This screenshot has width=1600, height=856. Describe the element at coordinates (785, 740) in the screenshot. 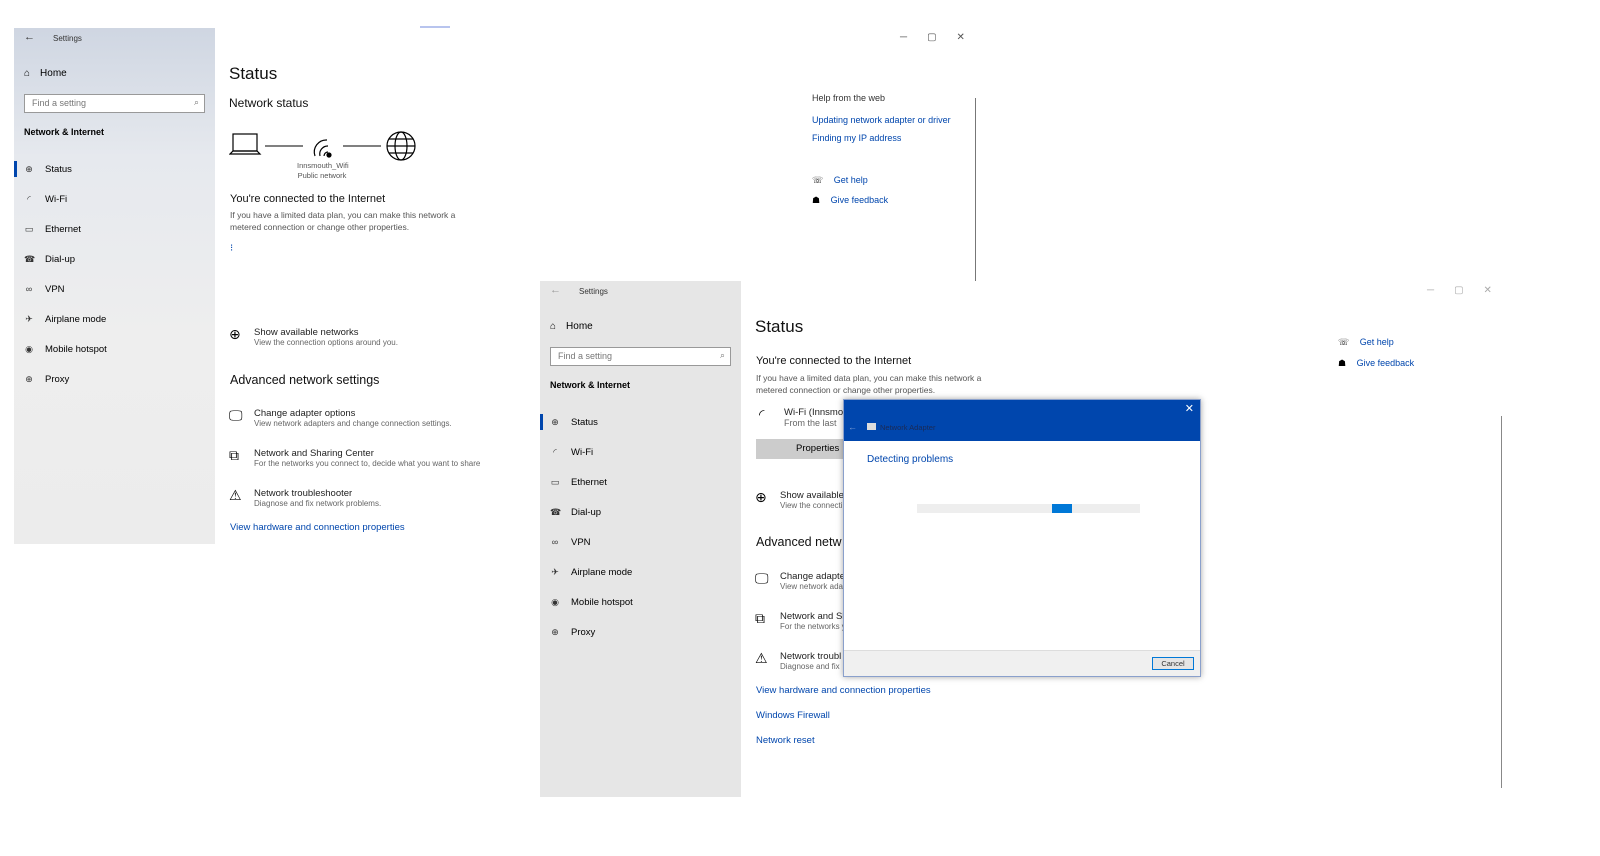

I see `network-reset-link: Network reset` at that location.